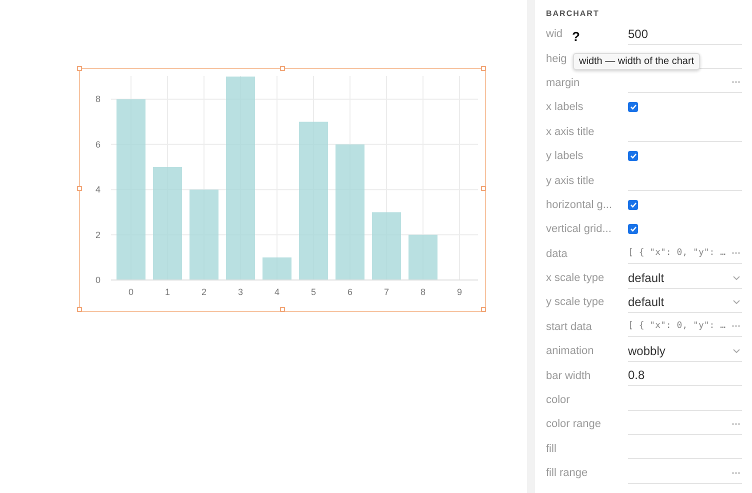 Image resolution: width=752 pixels, height=493 pixels. I want to click on text-field: 0.8, so click(685, 375).